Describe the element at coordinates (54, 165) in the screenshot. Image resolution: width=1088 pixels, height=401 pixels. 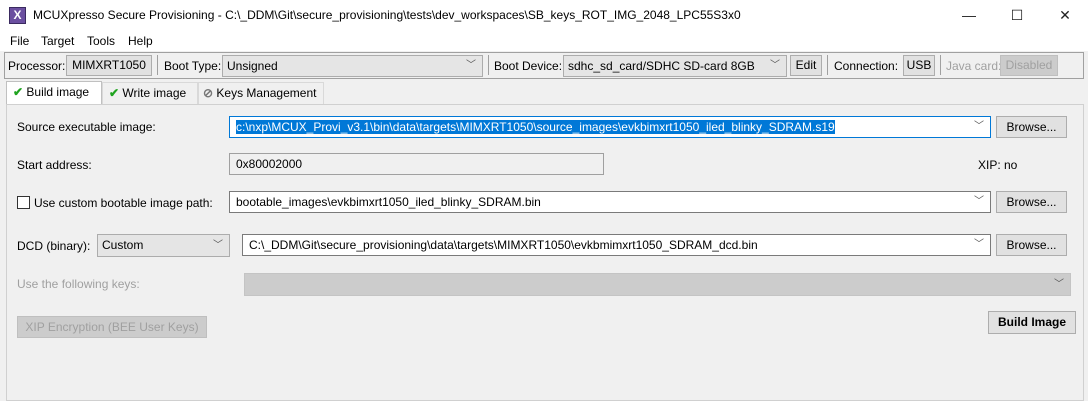
I see `start-address-label: Start address:` at that location.